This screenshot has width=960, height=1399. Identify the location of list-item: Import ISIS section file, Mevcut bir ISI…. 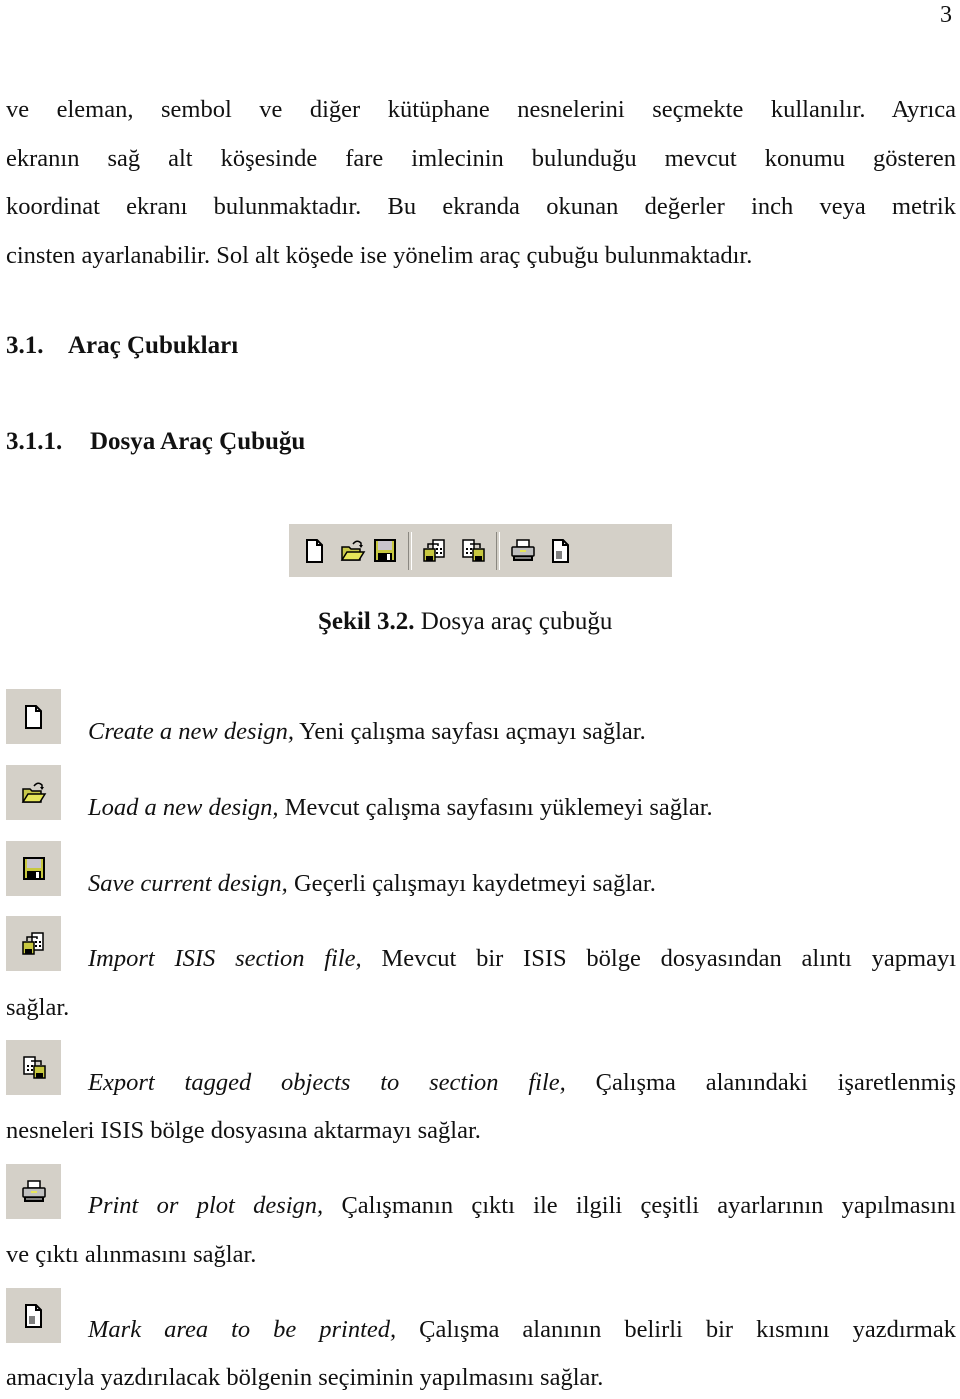
(522, 959).